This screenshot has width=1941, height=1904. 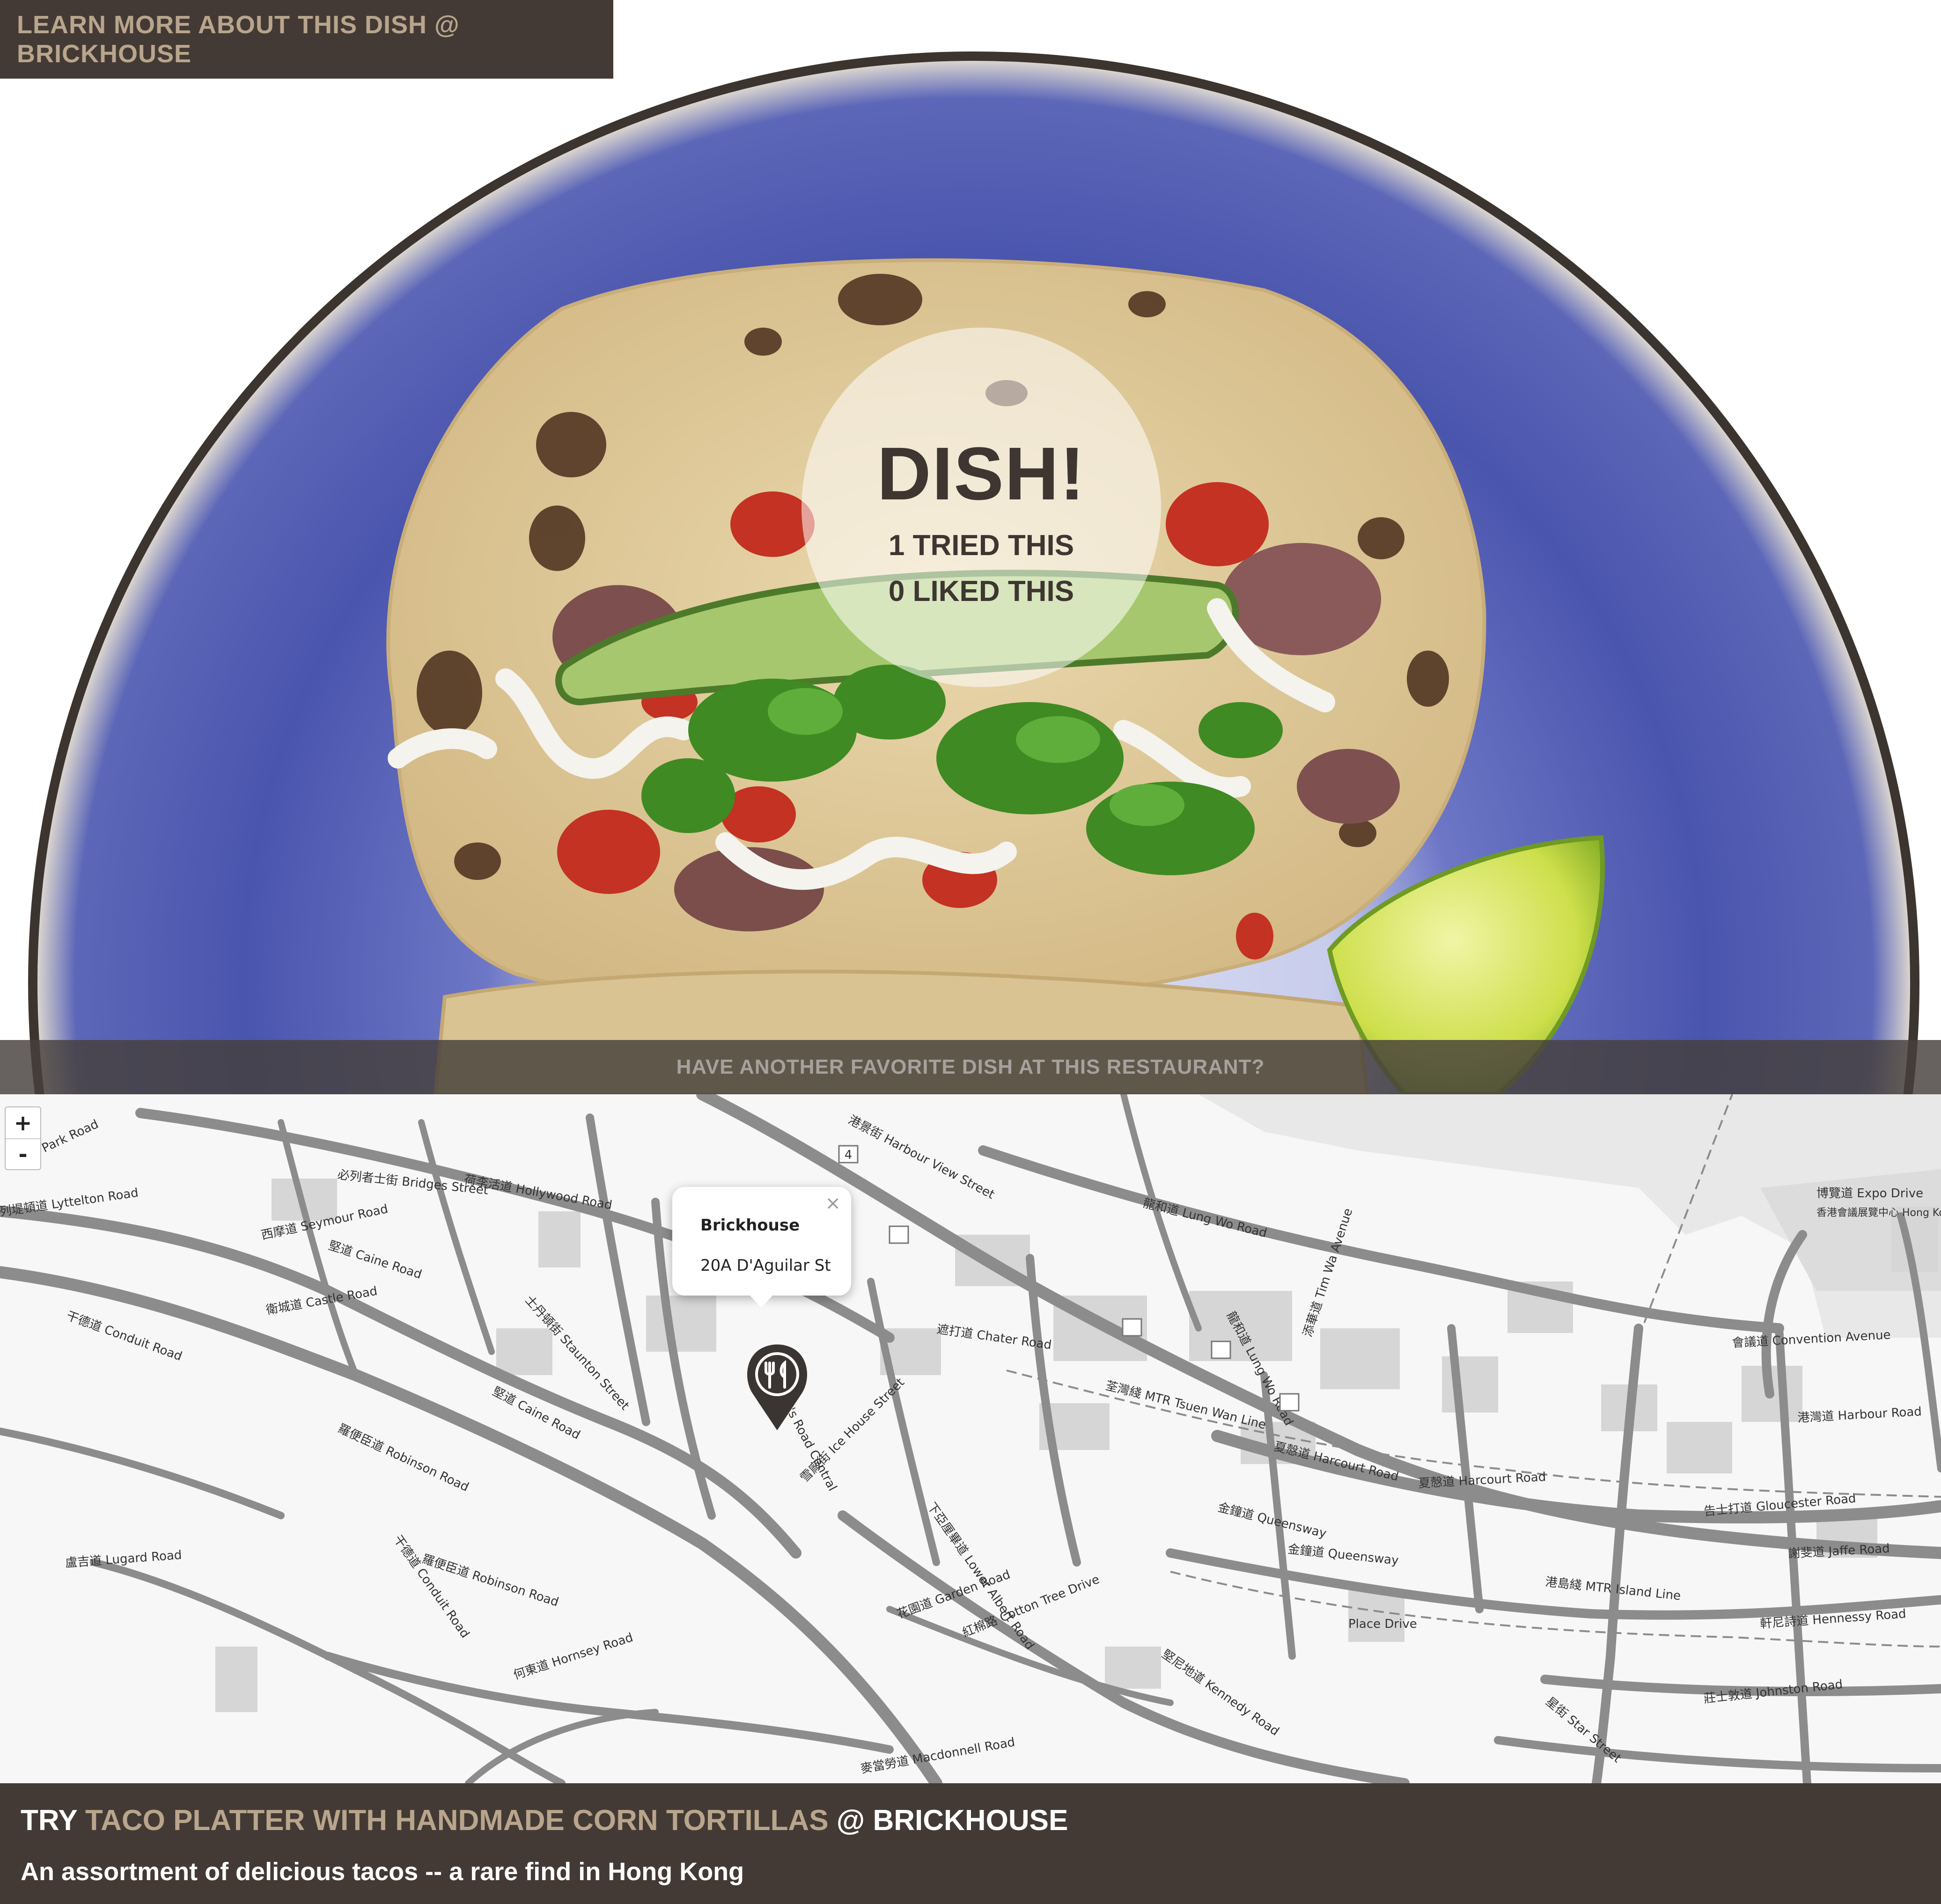 I want to click on street-label-queensway-2: 金鐘道 Queensway, so click(x=1343, y=1555).